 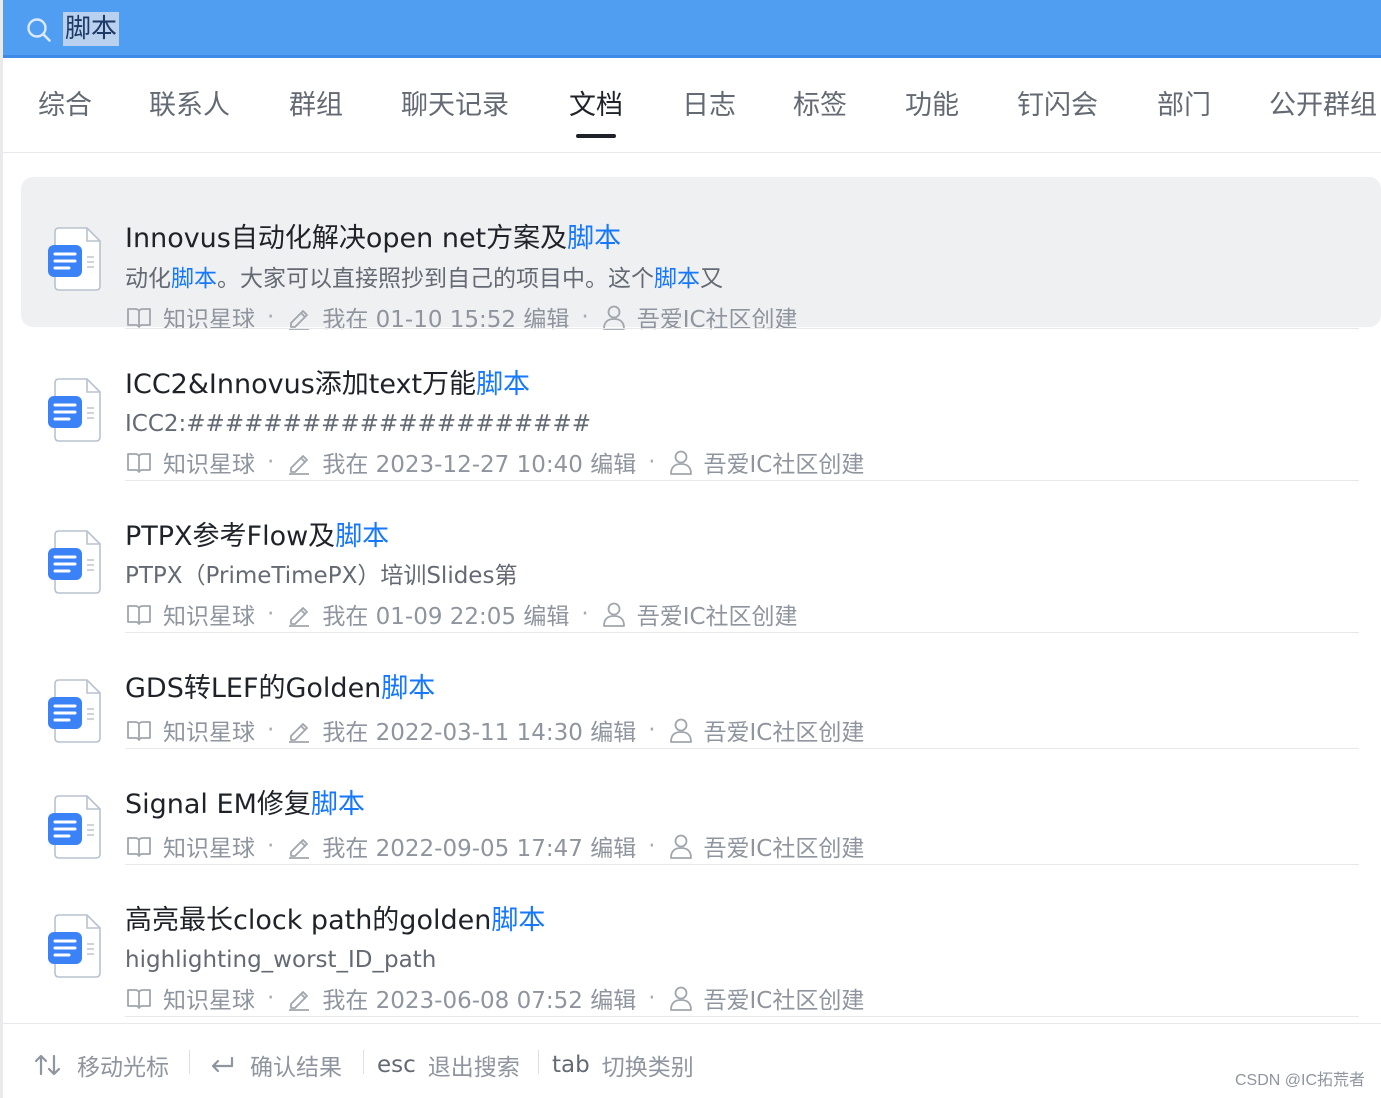 I want to click on tab-label: 文档, so click(x=596, y=105).